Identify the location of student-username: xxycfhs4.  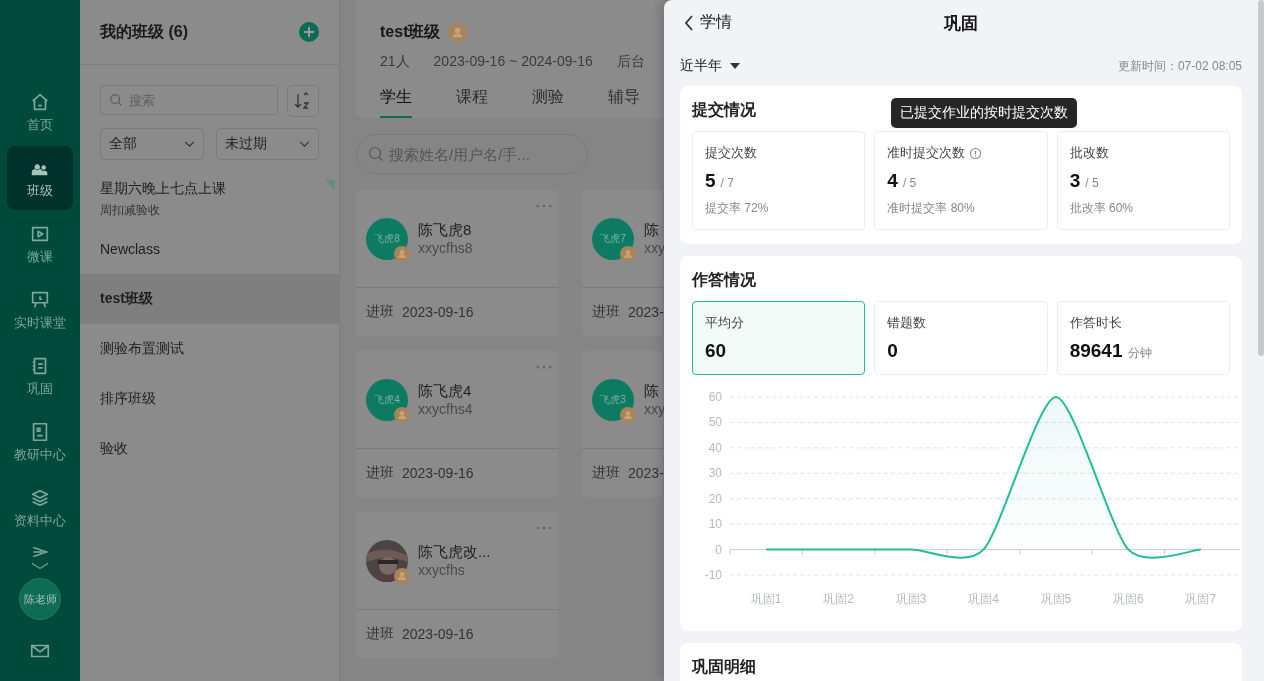
(445, 409).